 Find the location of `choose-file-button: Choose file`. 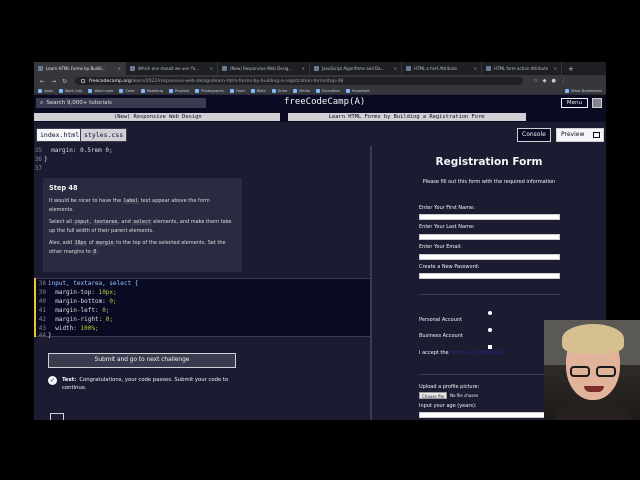

choose-file-button: Choose file is located at coordinates (433, 395).